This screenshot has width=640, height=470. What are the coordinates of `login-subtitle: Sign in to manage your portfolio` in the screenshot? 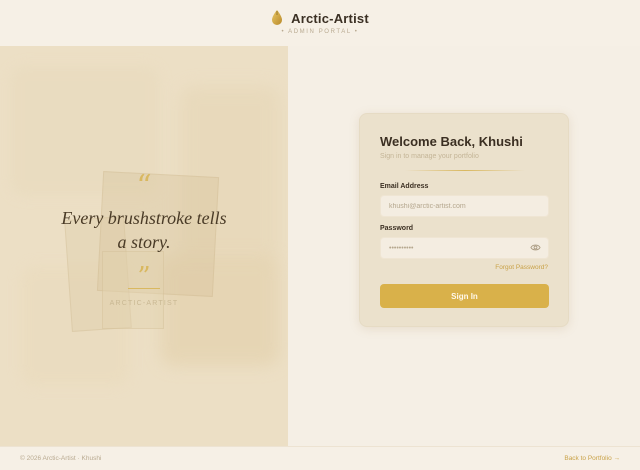 It's located at (429, 156).